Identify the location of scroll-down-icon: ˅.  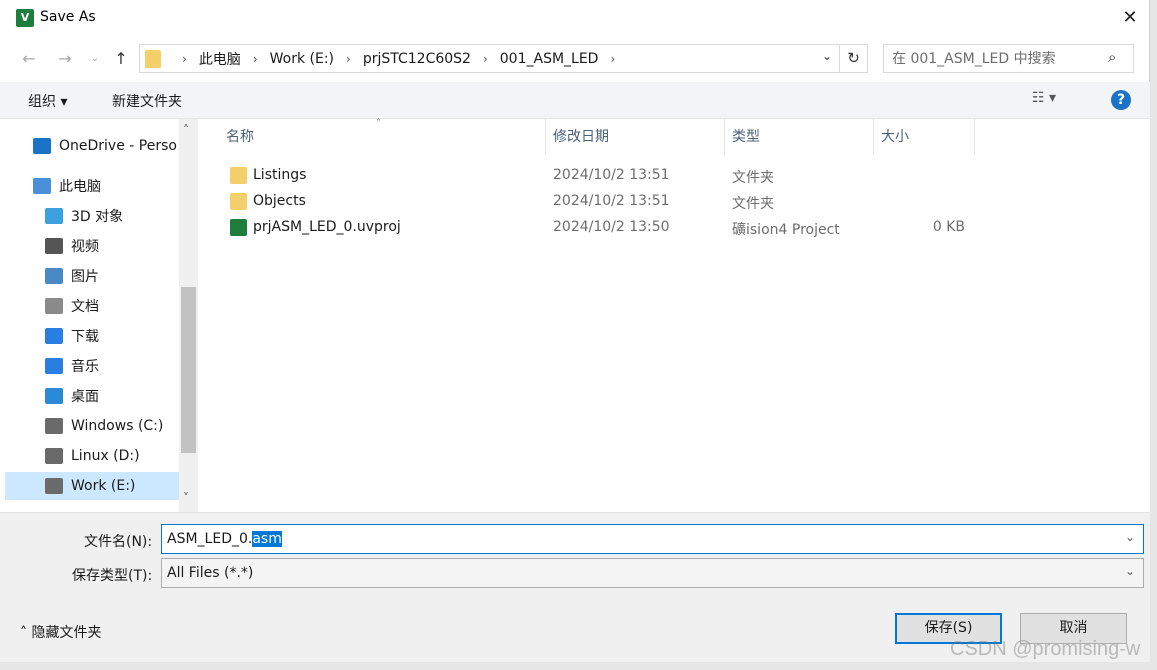
(186, 498).